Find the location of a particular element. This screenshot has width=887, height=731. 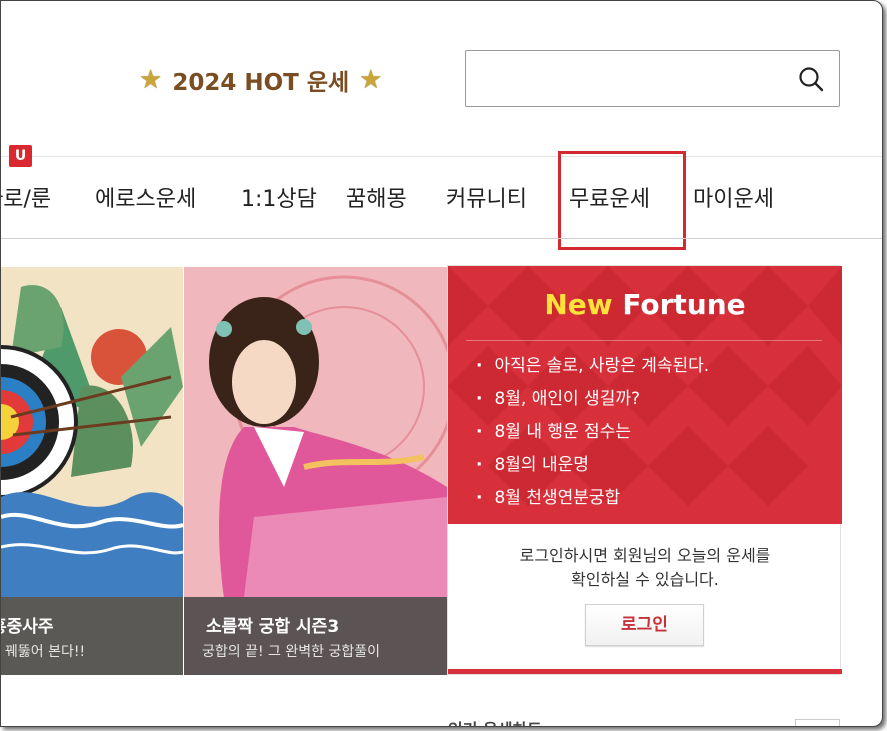

title-divider is located at coordinates (644, 340).